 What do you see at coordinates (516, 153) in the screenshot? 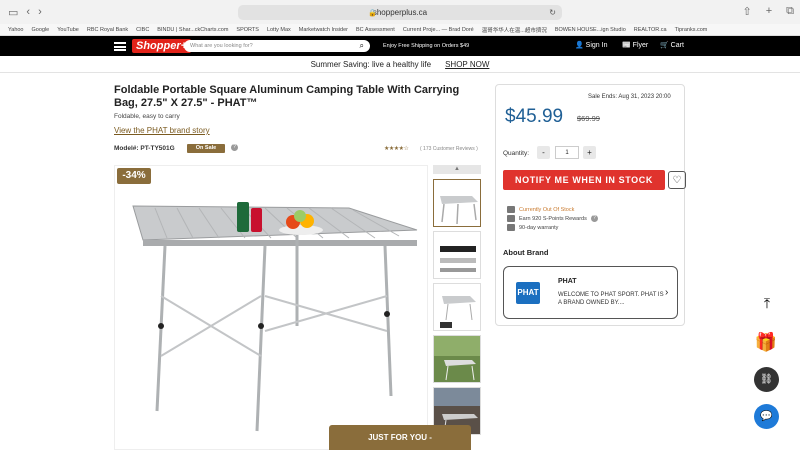
I see `quantity-label: Quantity:` at bounding box center [516, 153].